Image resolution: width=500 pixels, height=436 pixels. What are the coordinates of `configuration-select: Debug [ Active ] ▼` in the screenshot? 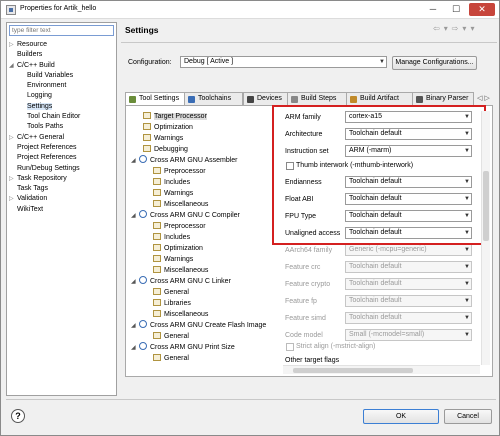 It's located at (283, 62).